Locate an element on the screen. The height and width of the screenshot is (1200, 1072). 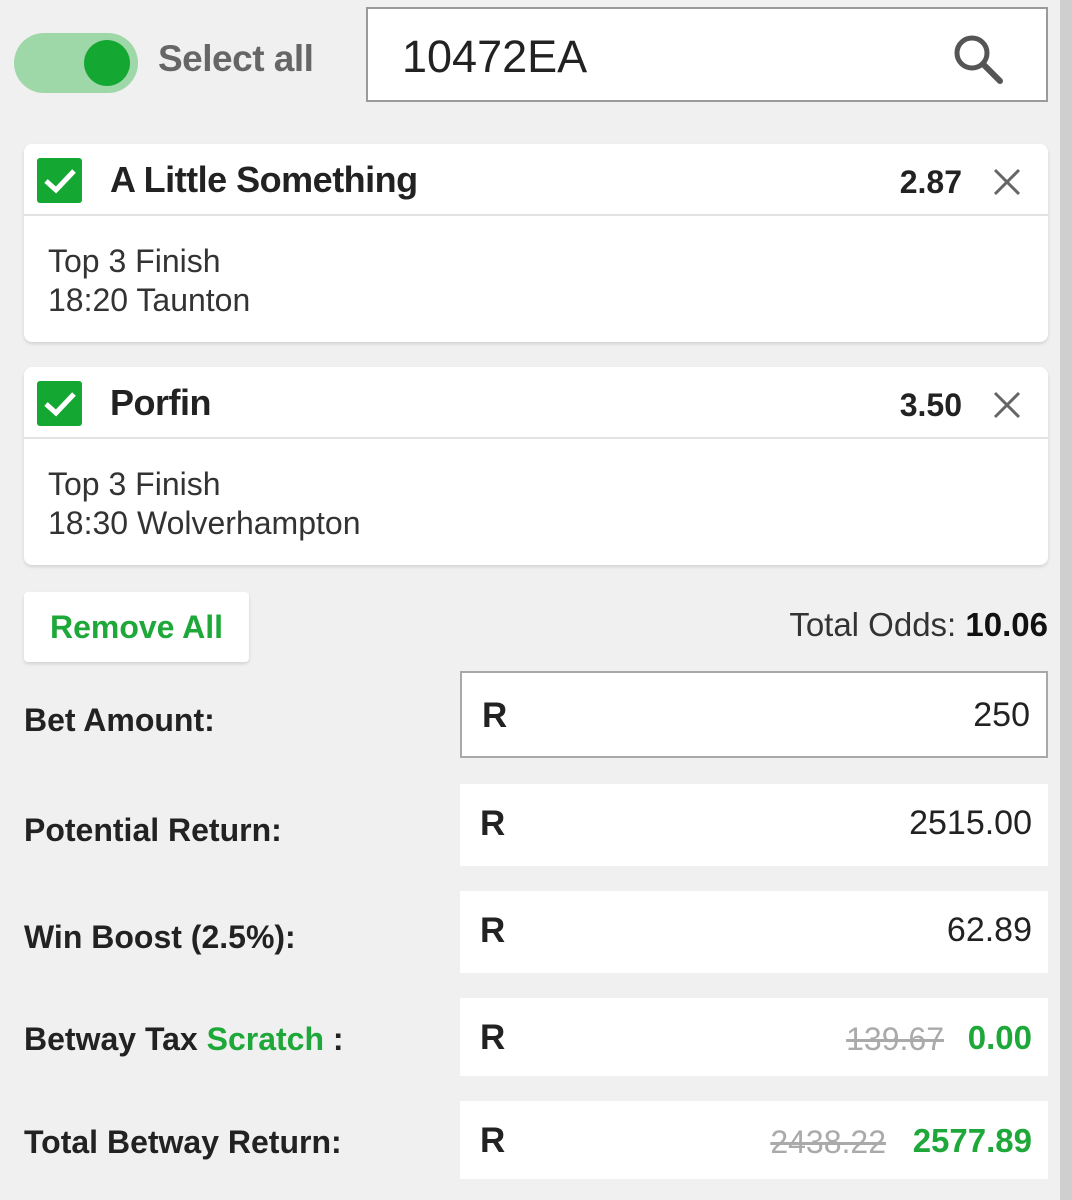
bet-amount-input: R 250 is located at coordinates (754, 714).